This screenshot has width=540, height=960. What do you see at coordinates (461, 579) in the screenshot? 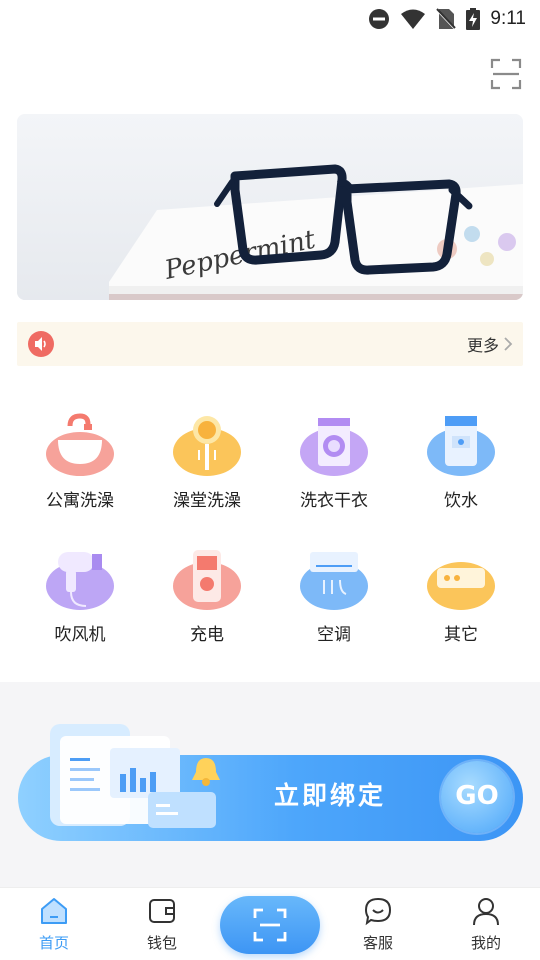
I see `router-icon` at bounding box center [461, 579].